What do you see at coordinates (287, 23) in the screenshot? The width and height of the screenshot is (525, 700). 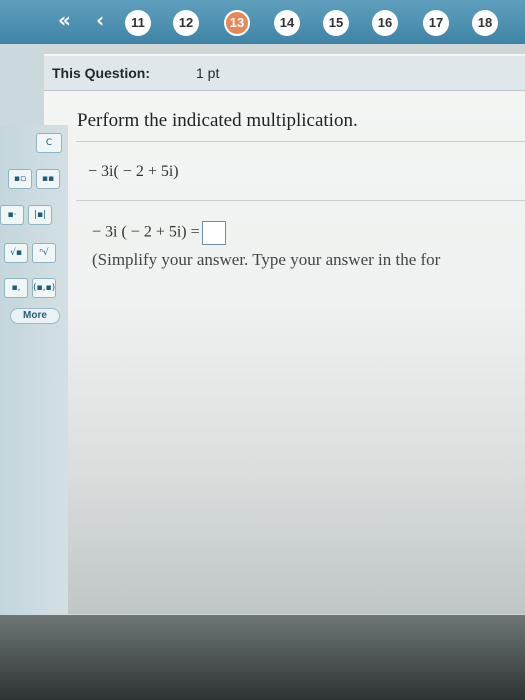 I see `question-14-button: 14` at bounding box center [287, 23].